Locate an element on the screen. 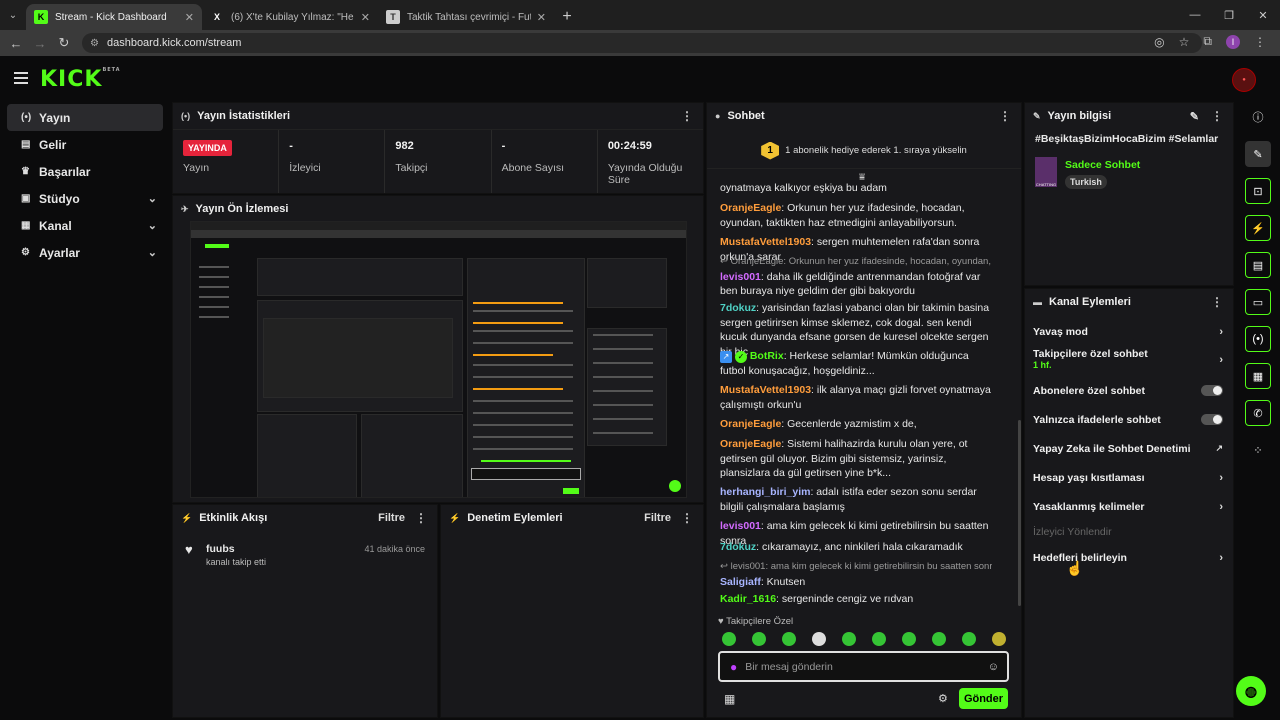 Image resolution: width=1280 pixels, height=720 pixels. stream-preview-video is located at coordinates (438, 359).